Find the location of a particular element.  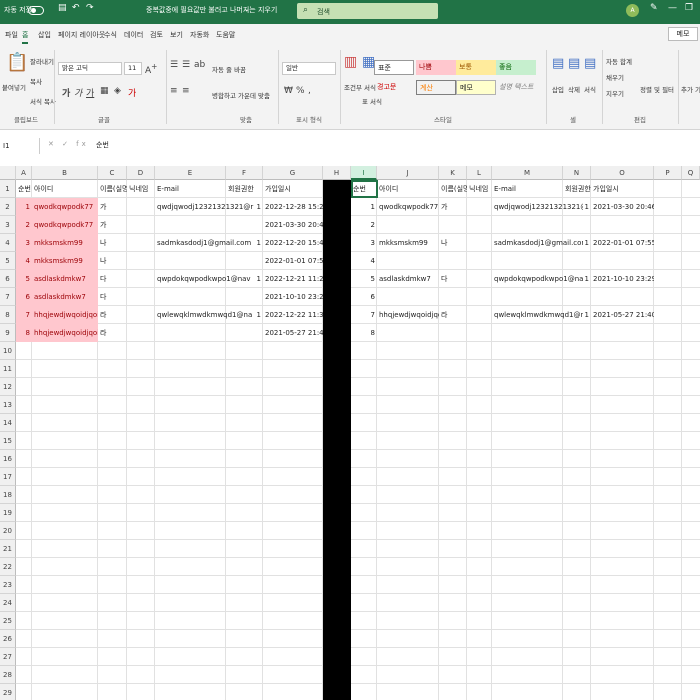

memo-button: 메모 is located at coordinates (683, 34).